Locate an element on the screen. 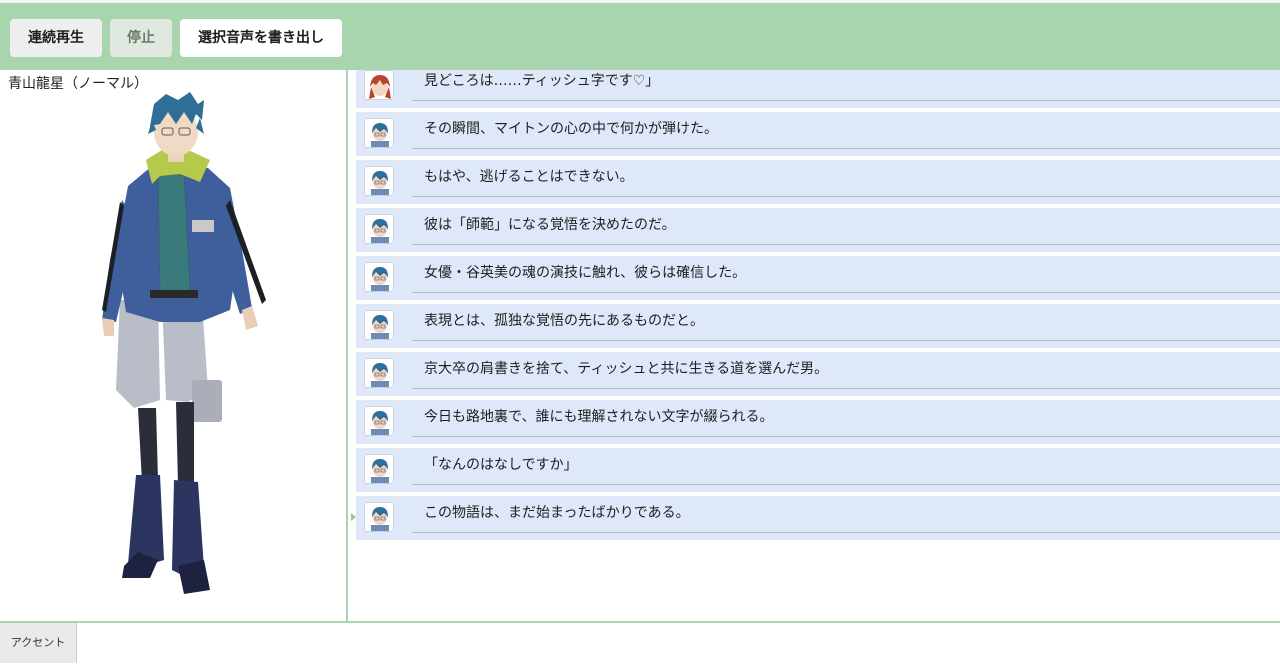 The width and height of the screenshot is (1280, 670). dialogue-text: 表現とは、孤独な覚悟の先にあるものだと。 is located at coordinates (564, 321).